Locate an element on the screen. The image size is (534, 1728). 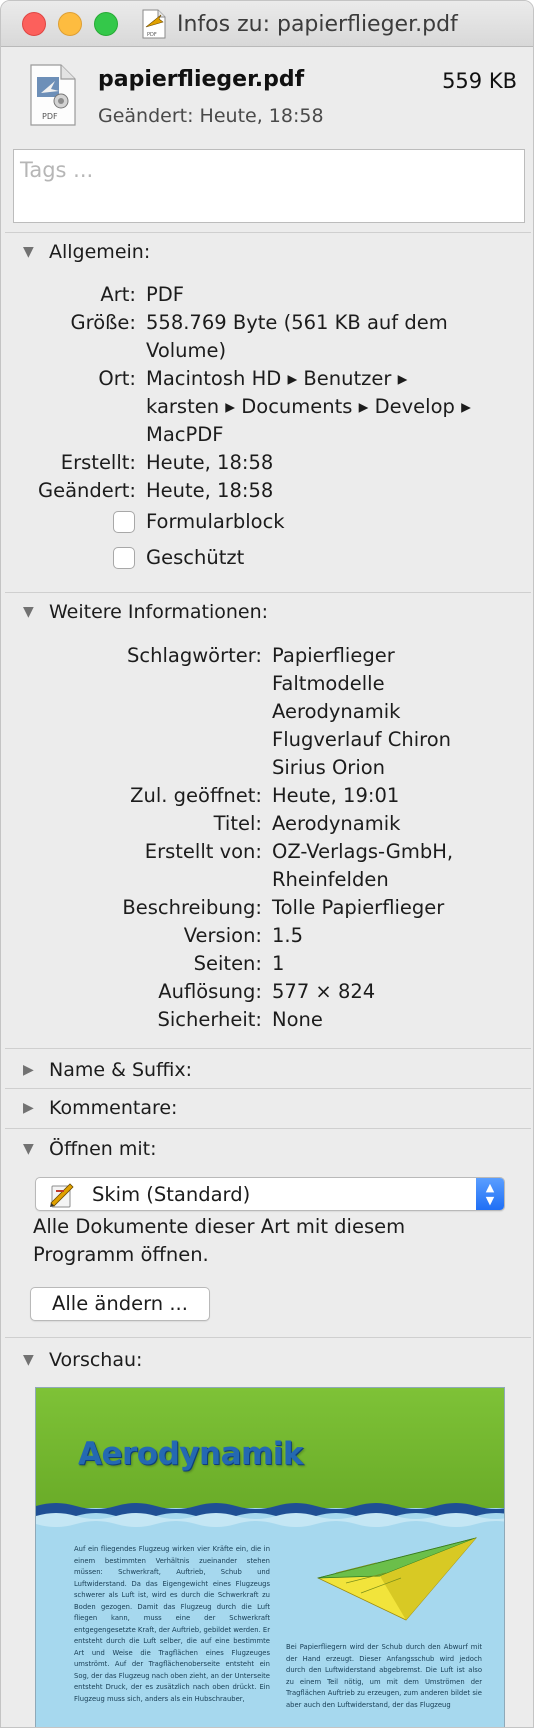
value-created: Heute, 18:58 is located at coordinates (210, 462).